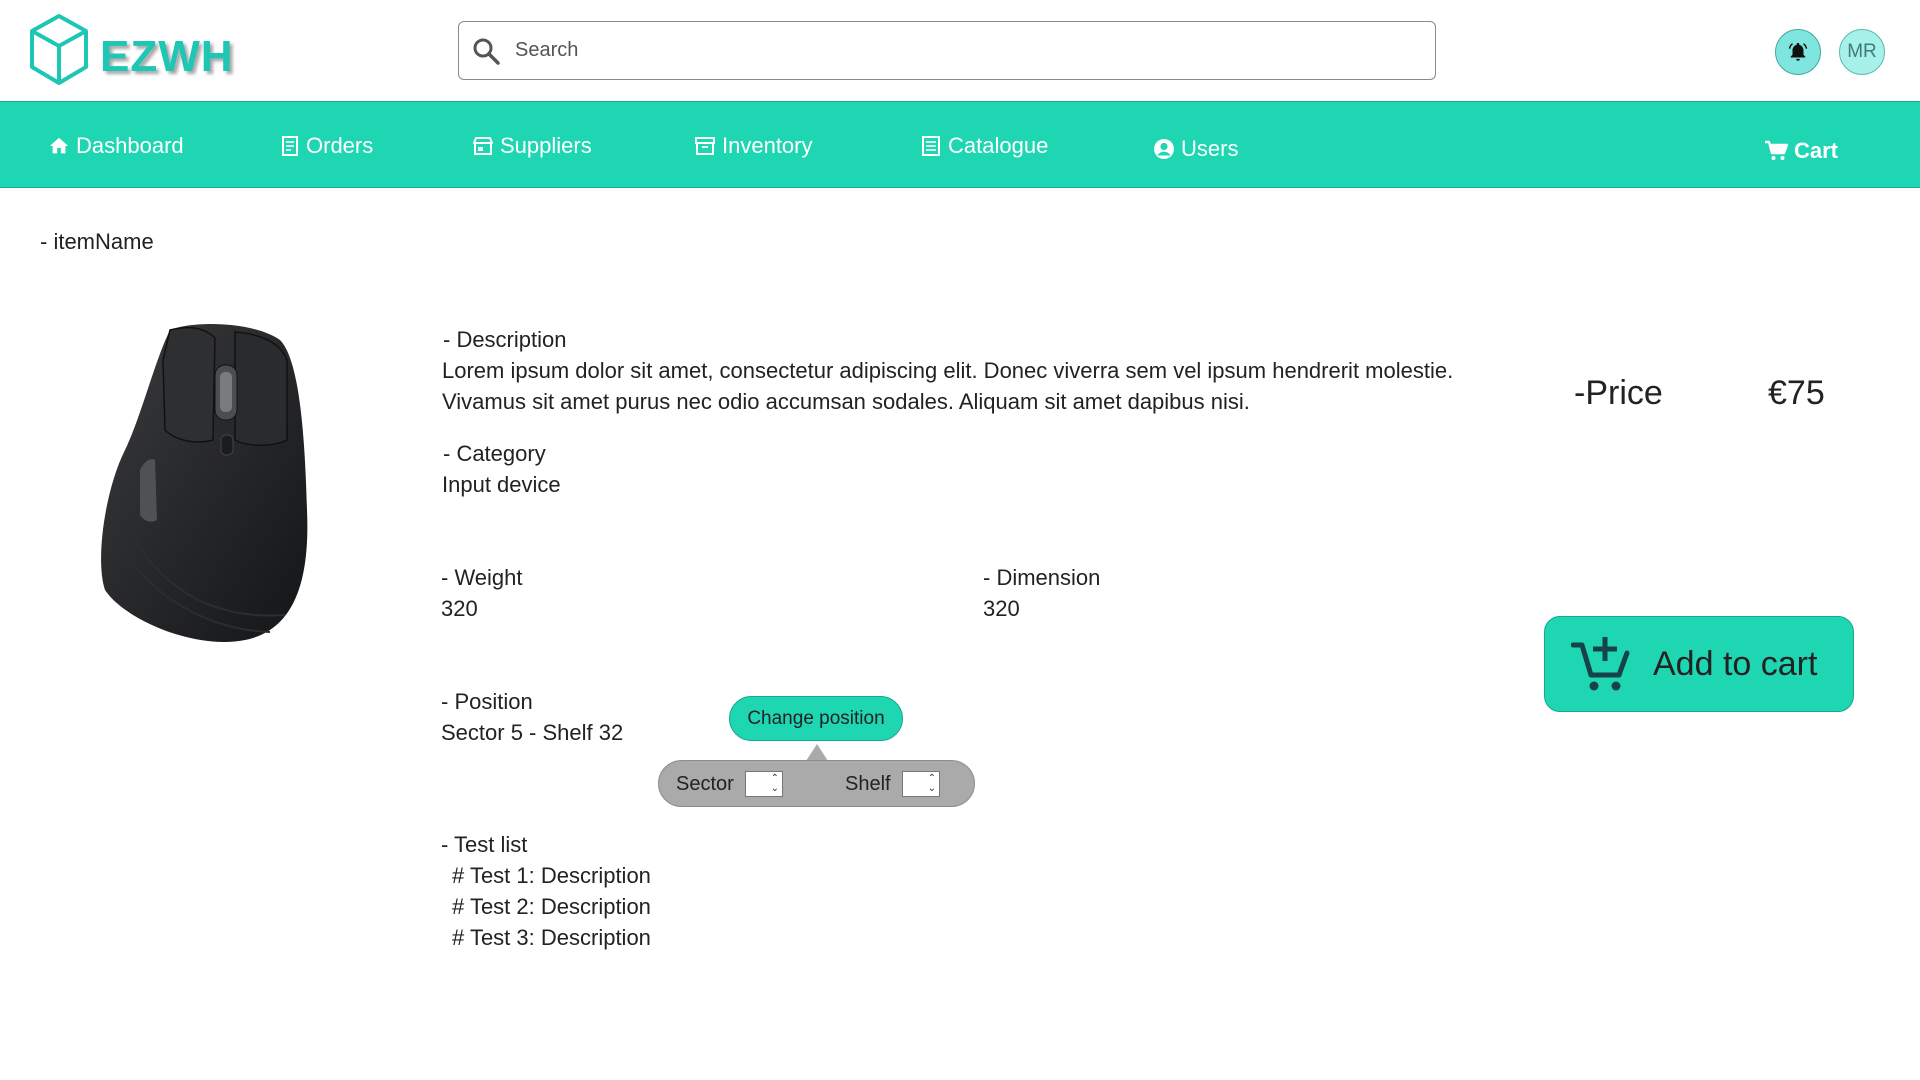 The image size is (1920, 1080). What do you see at coordinates (1816, 150) in the screenshot?
I see `nav-item-label: Cart` at bounding box center [1816, 150].